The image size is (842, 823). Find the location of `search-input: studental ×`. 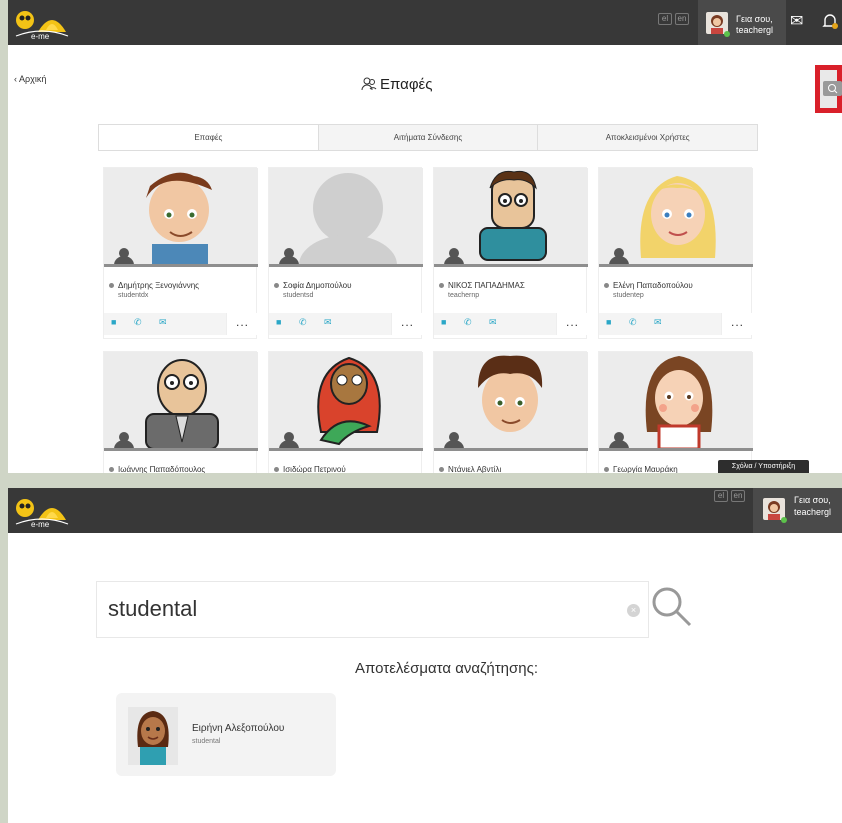

search-input: studental × is located at coordinates (372, 609).